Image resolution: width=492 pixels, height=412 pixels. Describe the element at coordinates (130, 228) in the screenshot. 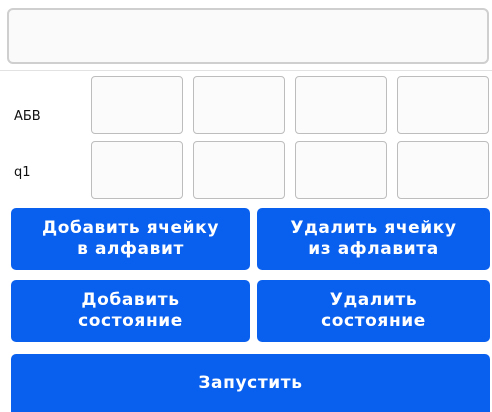

I see `add-cell-button-label-line1: Добавить ячейку` at that location.